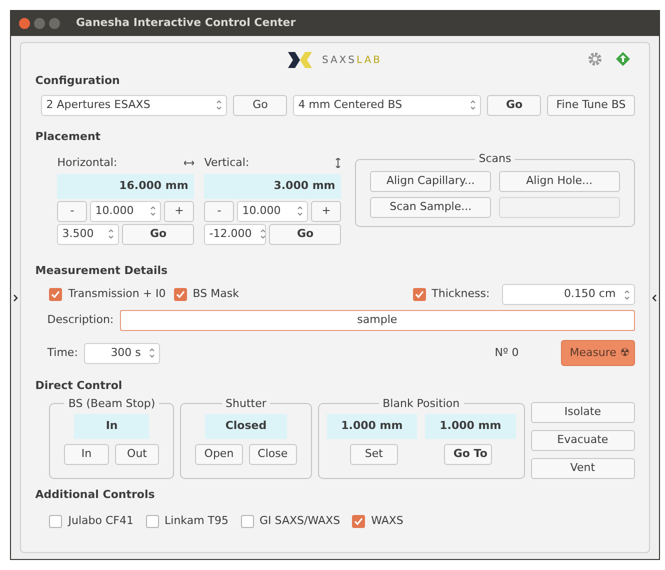 Image resolution: width=665 pixels, height=570 pixels. What do you see at coordinates (377, 320) in the screenshot?
I see `description-field: sample` at bounding box center [377, 320].